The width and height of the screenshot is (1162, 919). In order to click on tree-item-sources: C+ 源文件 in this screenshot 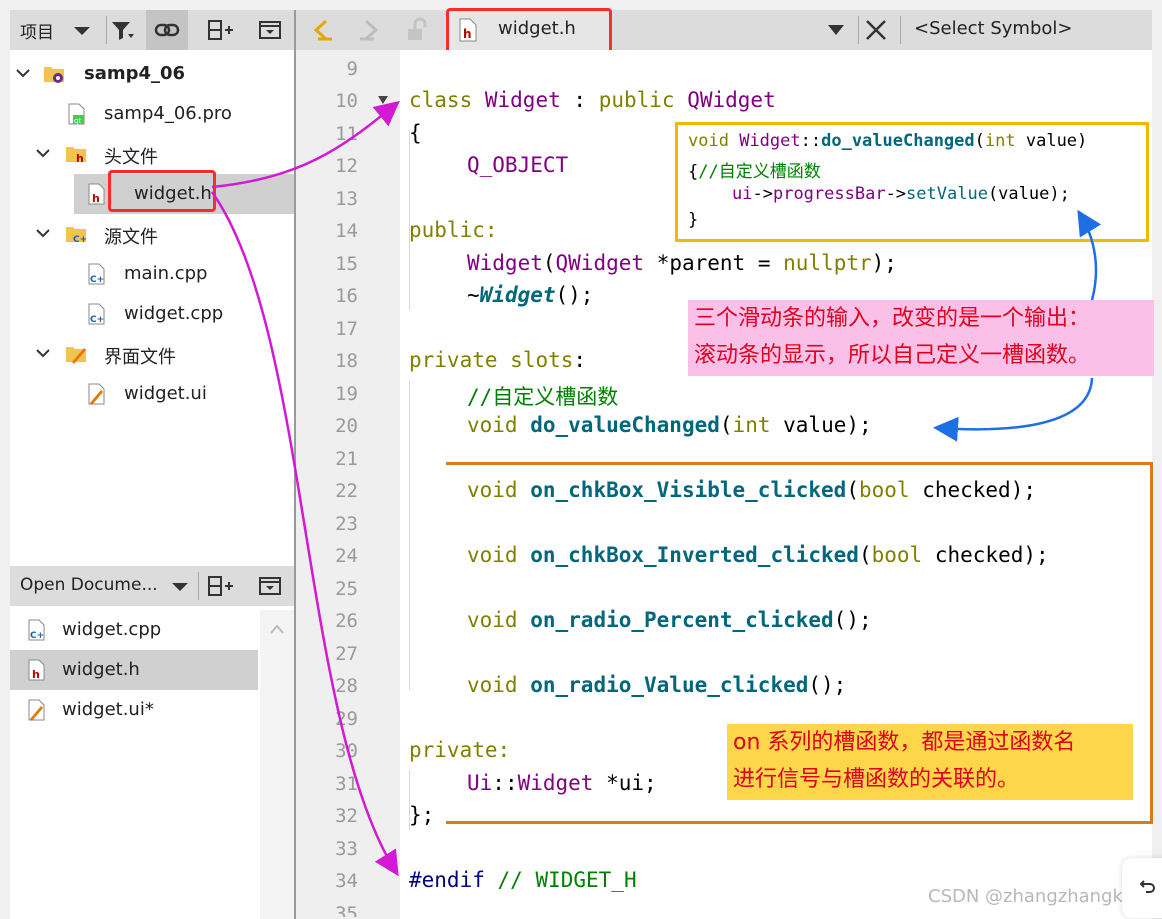, I will do `click(152, 234)`.